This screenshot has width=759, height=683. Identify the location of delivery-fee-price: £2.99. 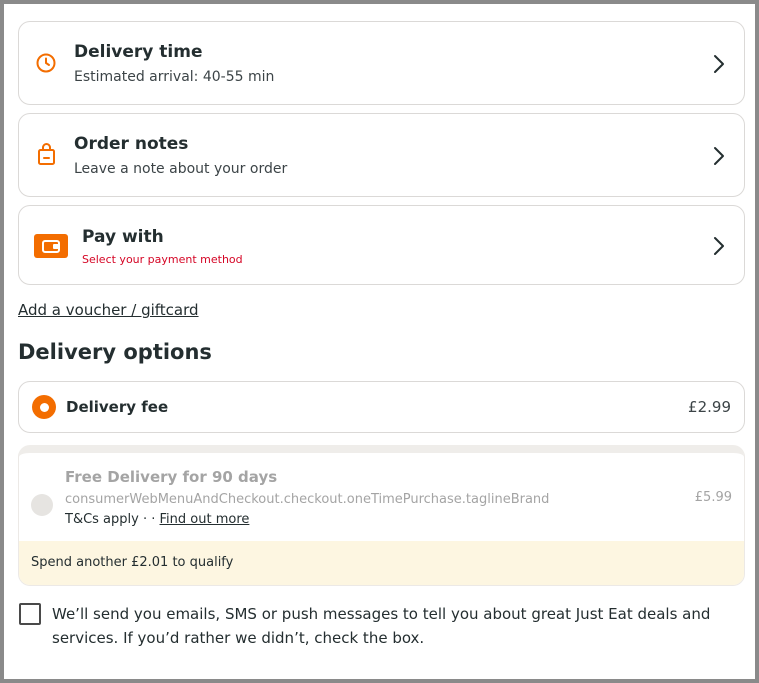
(709, 407).